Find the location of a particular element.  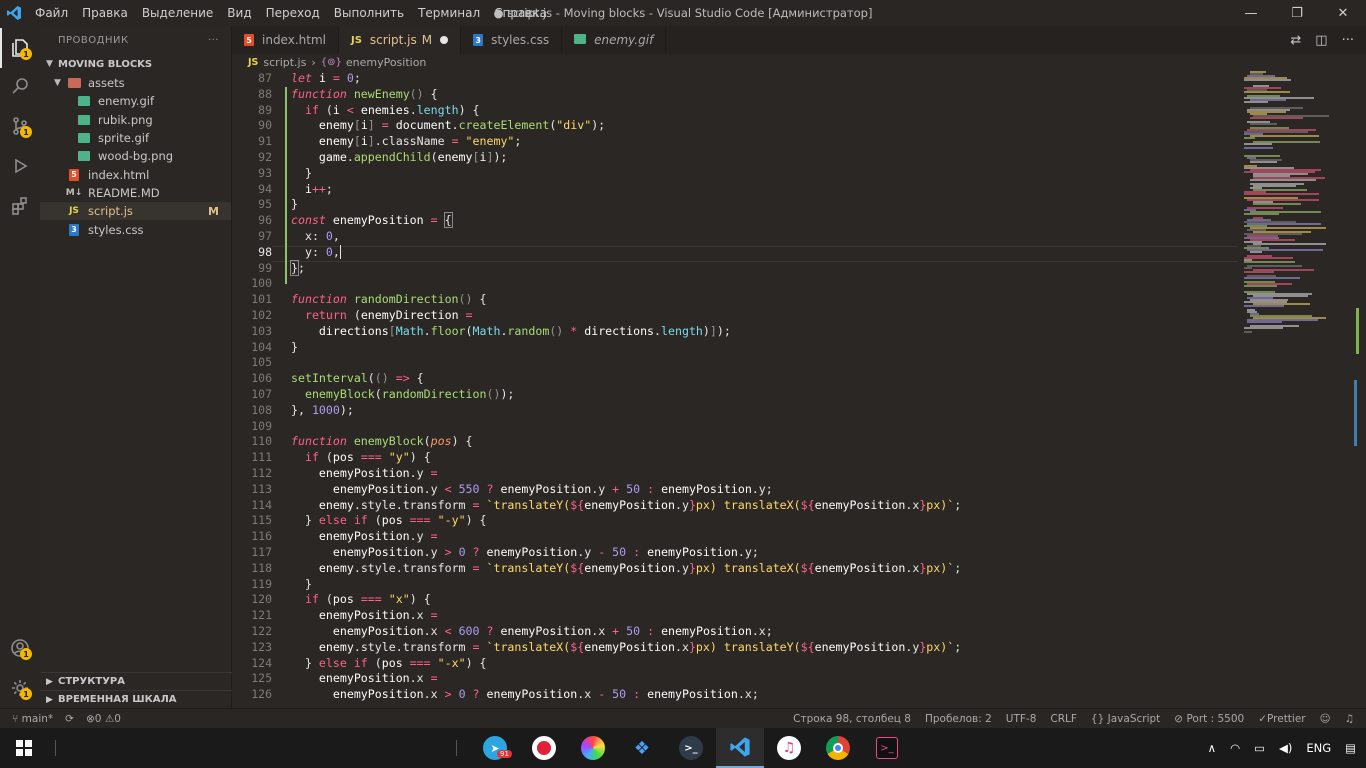

file-label: script.js is located at coordinates (110, 211).